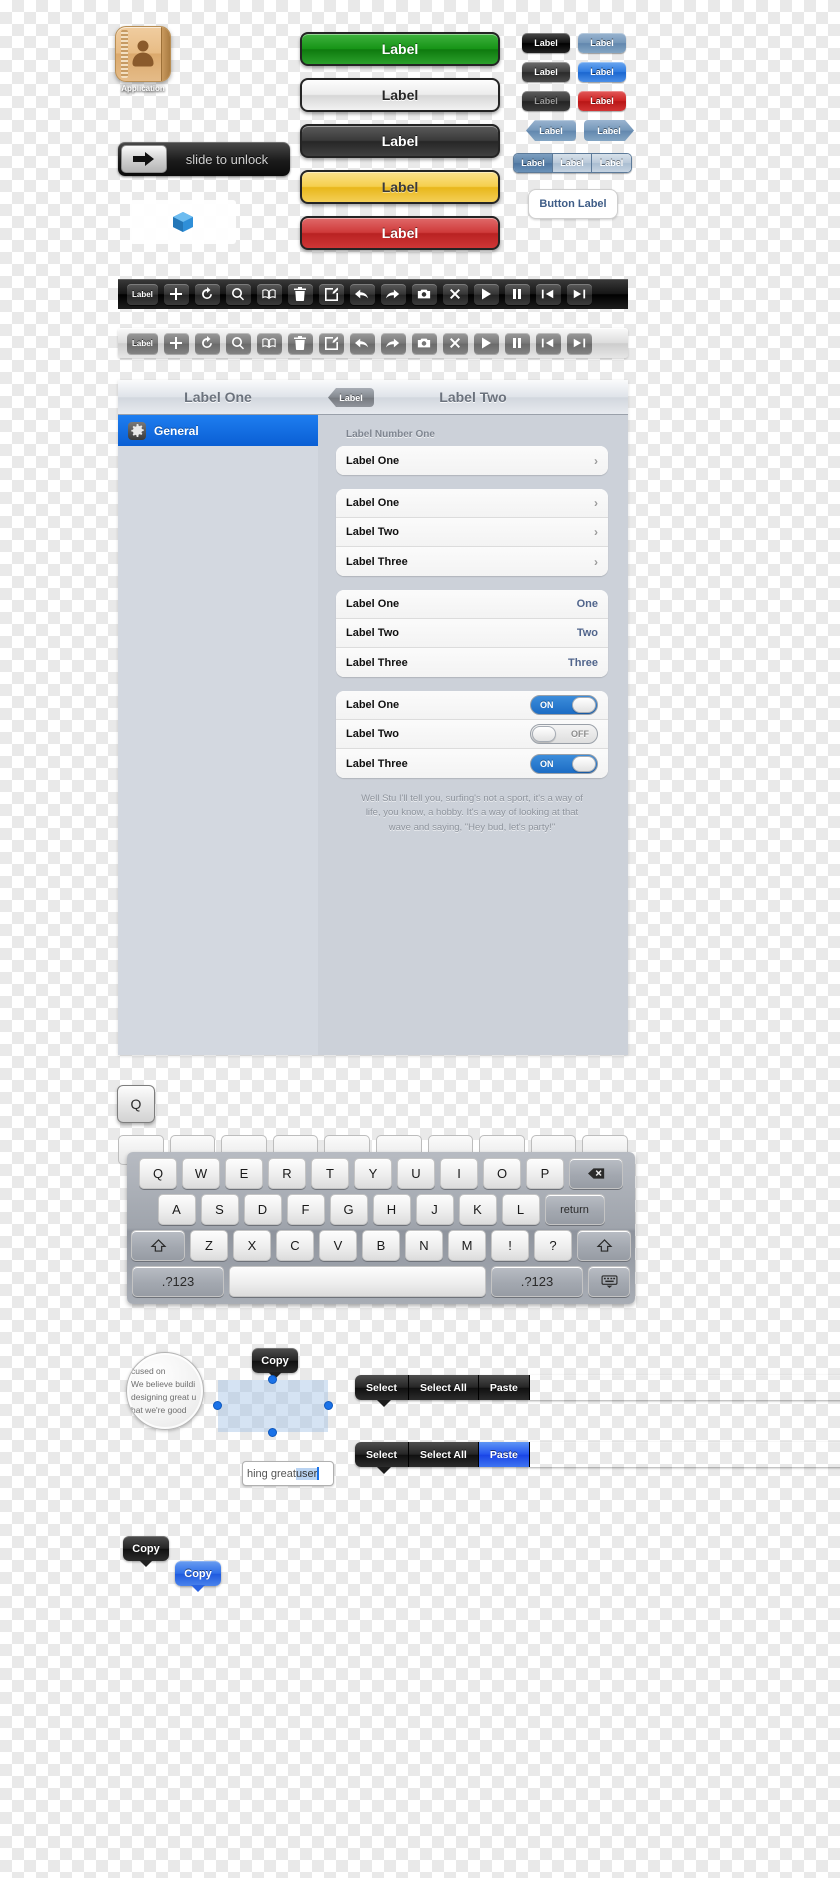 The image size is (840, 1878). I want to click on key-exclamation: !, so click(510, 1245).